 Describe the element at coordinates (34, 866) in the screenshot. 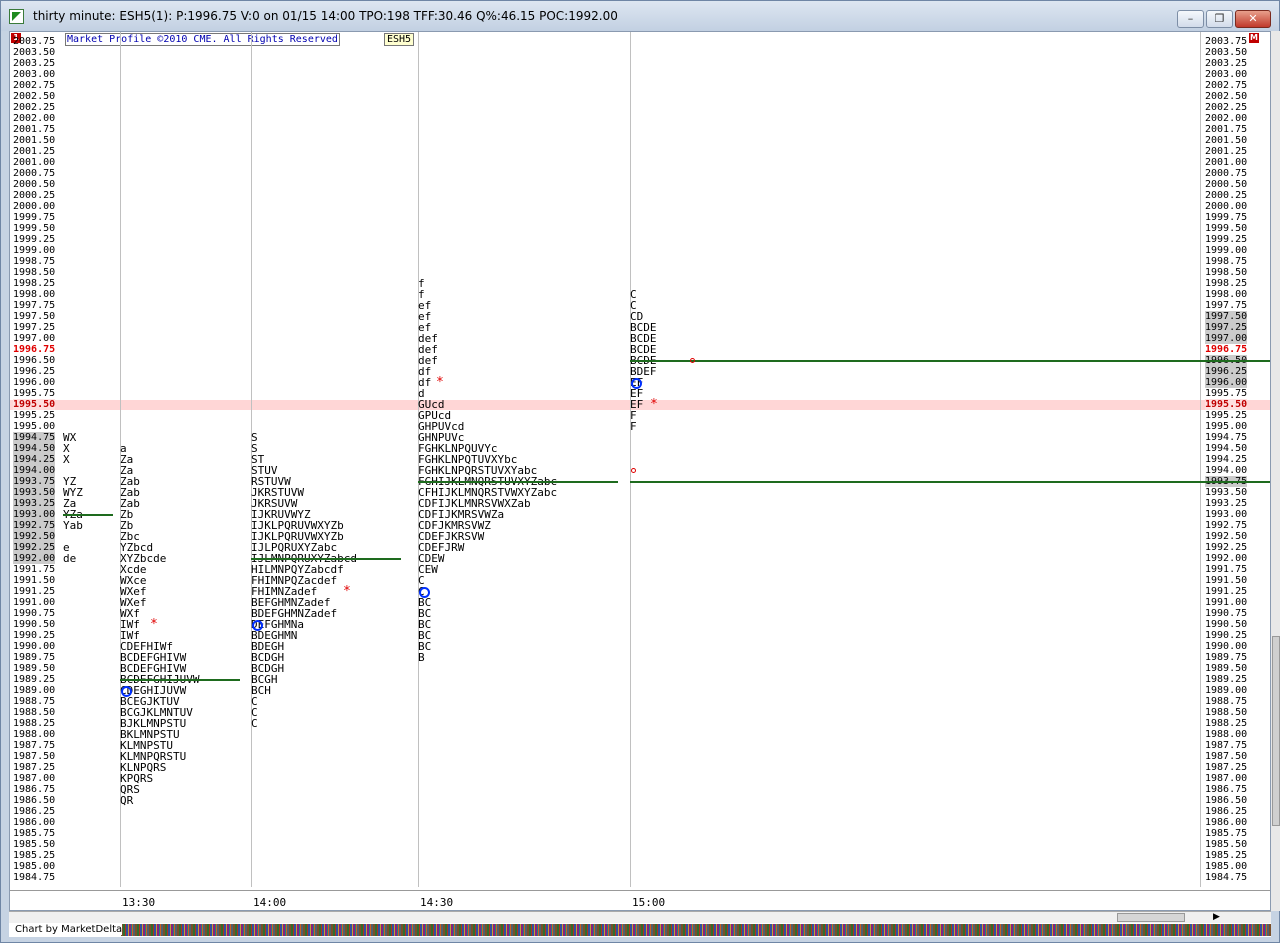

I see `price-tick-left: 1985.00` at that location.